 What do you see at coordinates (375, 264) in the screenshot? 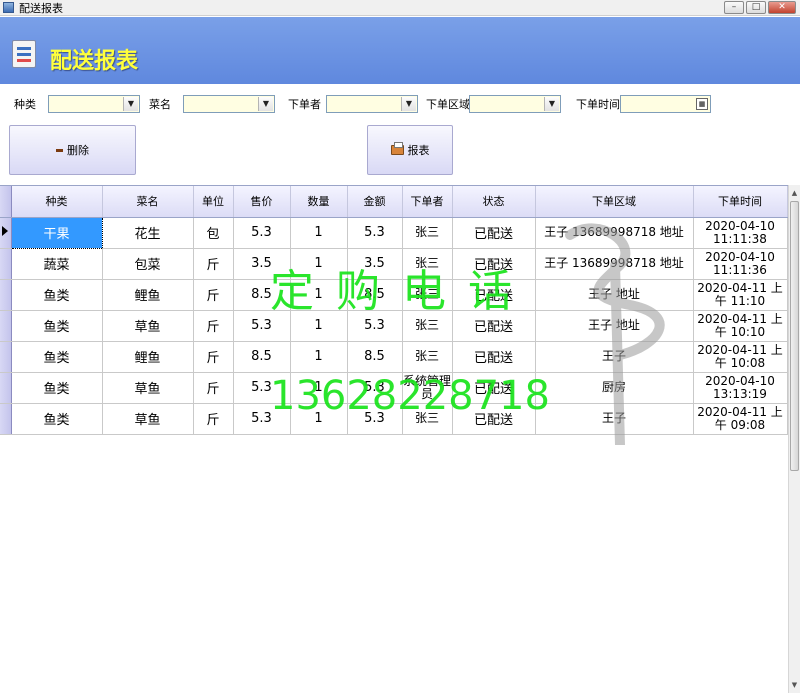
I see `cell-amount: 3.5` at bounding box center [375, 264].